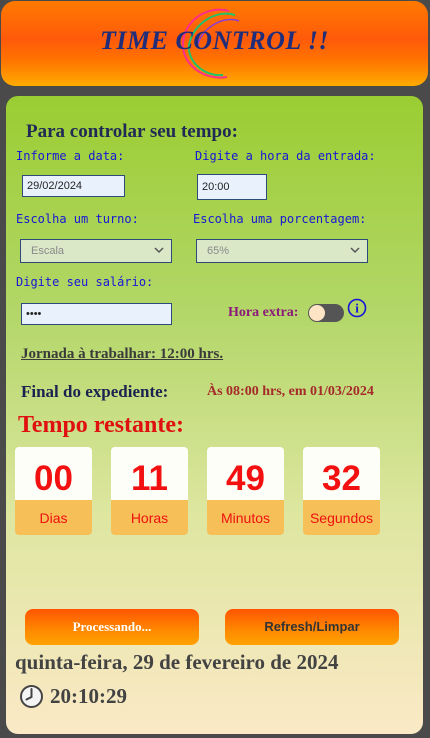 The image size is (430, 738). I want to click on countdown-days-value: 00, so click(53, 473).